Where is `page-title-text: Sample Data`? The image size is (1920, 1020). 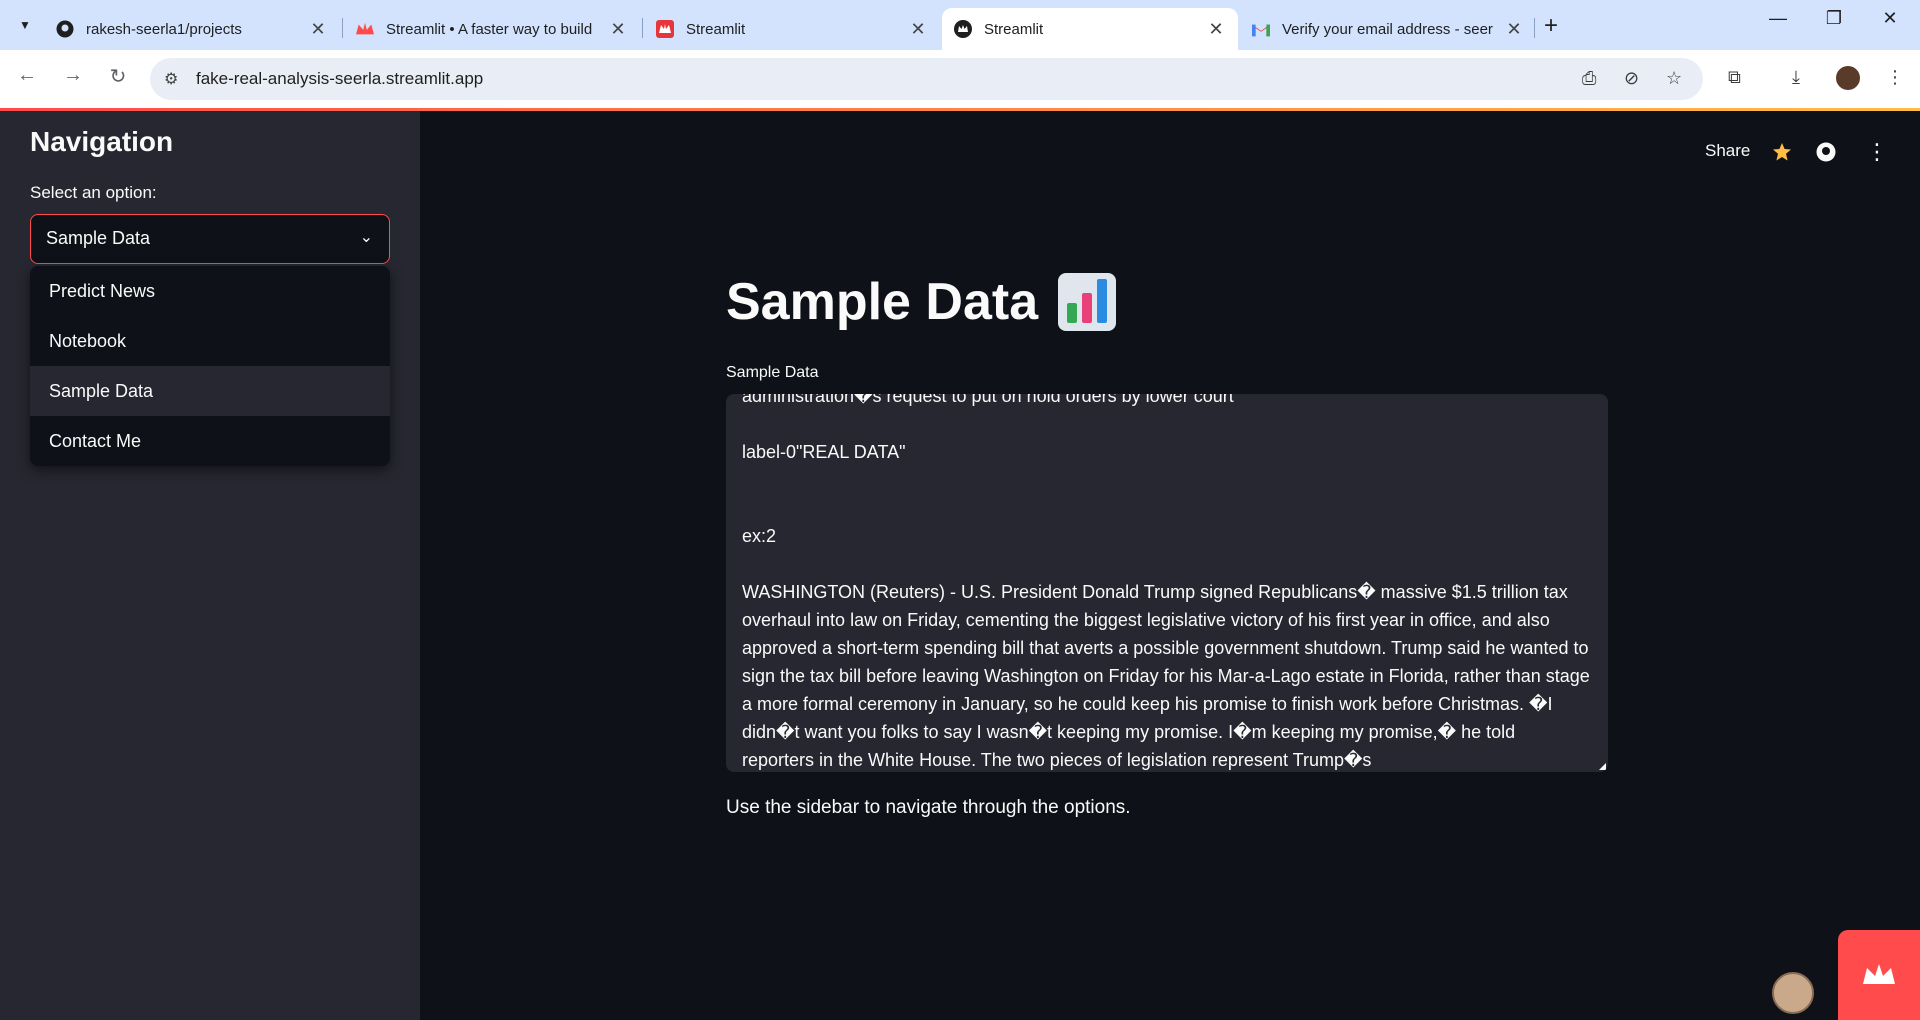
page-title-text: Sample Data is located at coordinates (882, 302).